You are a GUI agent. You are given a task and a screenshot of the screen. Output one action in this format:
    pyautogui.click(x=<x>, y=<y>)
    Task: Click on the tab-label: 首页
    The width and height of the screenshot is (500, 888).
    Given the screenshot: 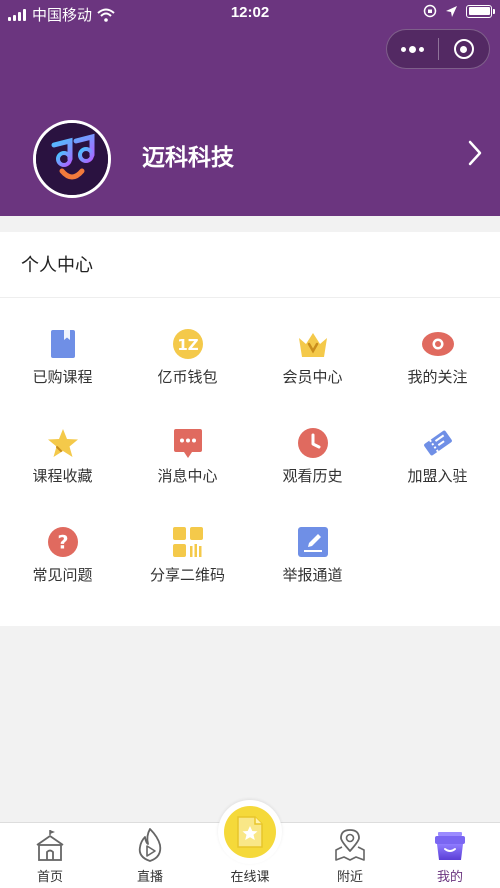 What is the action you would take?
    pyautogui.click(x=49, y=876)
    